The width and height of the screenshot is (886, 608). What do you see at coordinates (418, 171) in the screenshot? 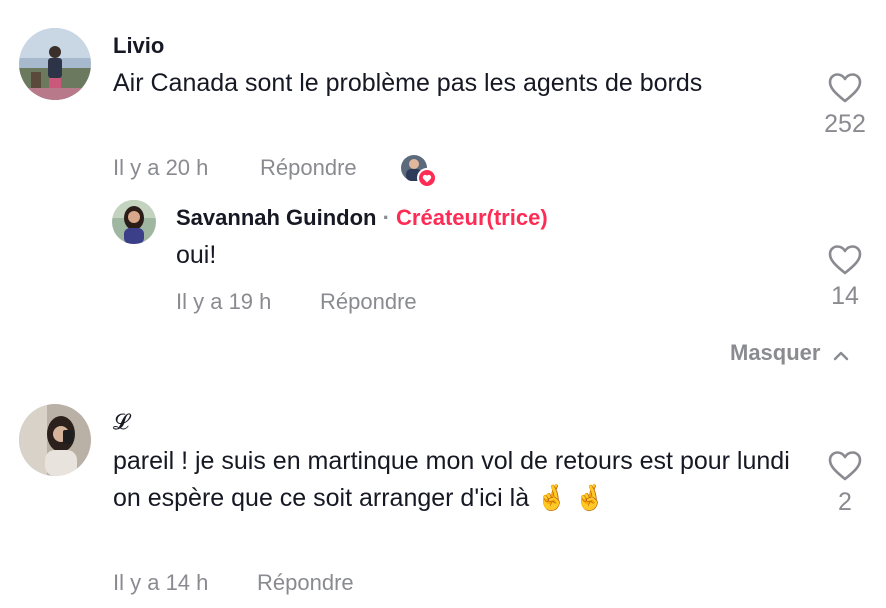
I see `liked-by-creator-icon` at bounding box center [418, 171].